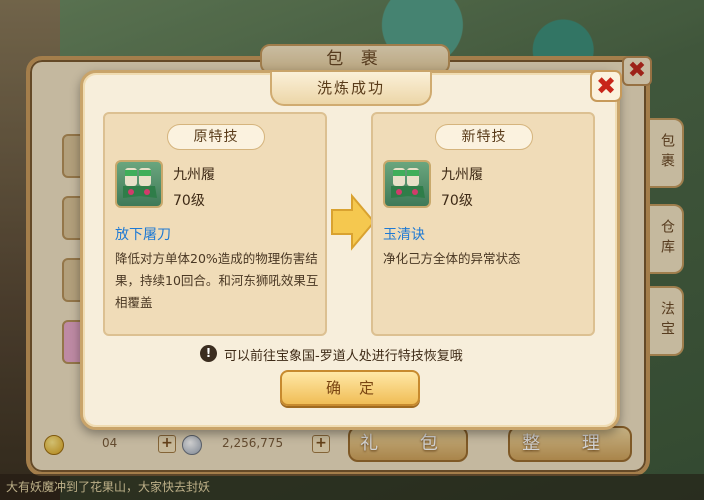 The image size is (704, 500). I want to click on exclamation-circle-icon: !, so click(208, 353).